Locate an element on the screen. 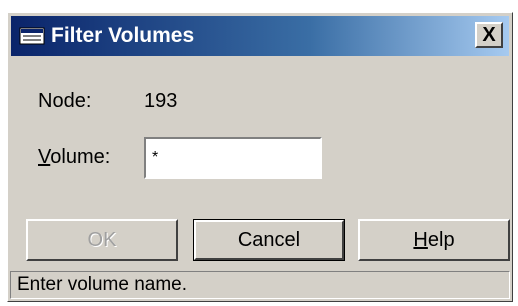  help-button-accelerator: H is located at coordinates (420, 239).